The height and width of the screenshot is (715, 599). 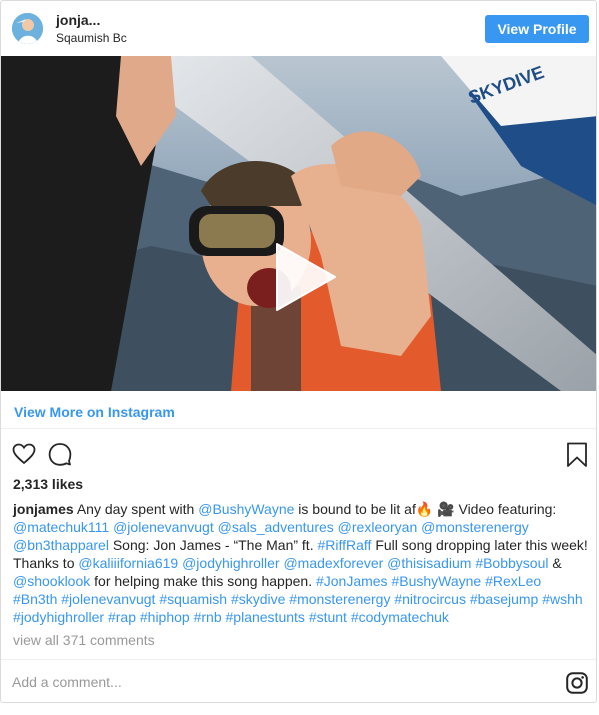 I want to click on caption-text-segment: Song: Jon James - “The Man” ft., so click(x=213, y=545).